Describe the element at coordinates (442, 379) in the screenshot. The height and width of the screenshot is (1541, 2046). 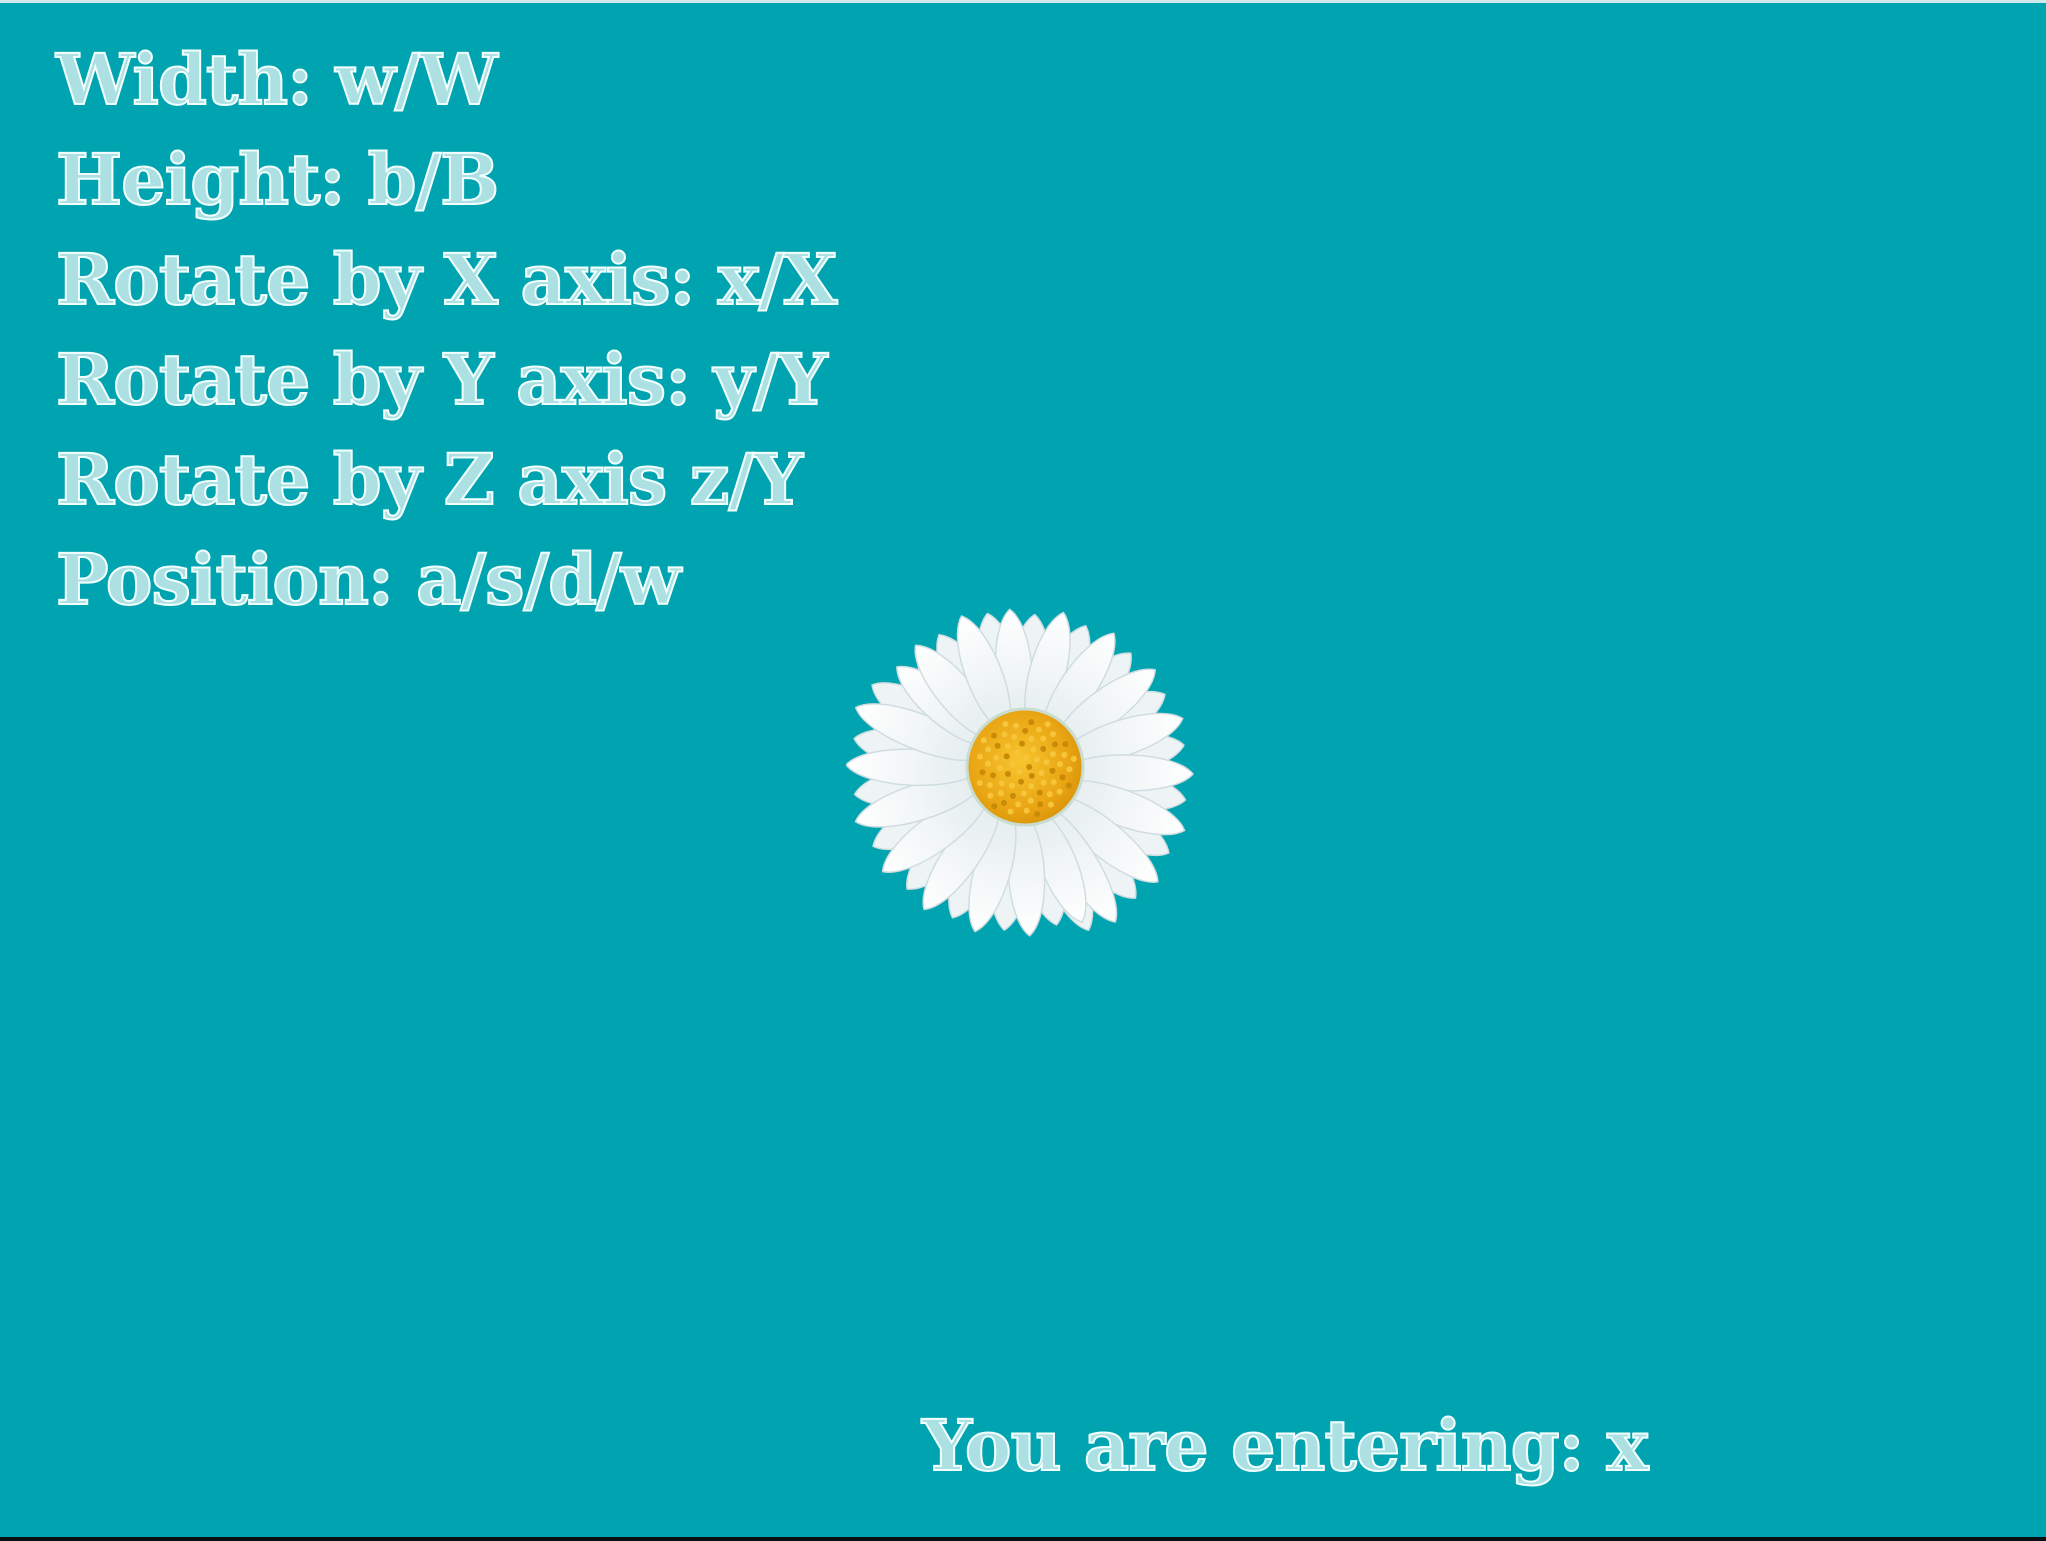
I see `help-rotate-y: Rotate by Y axis: y/Y` at that location.